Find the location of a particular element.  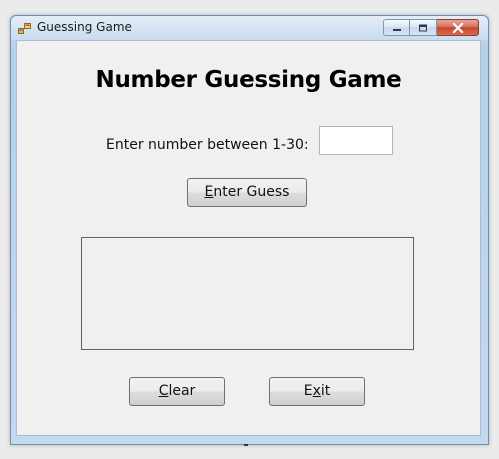

minimize-icon is located at coordinates (396, 29).